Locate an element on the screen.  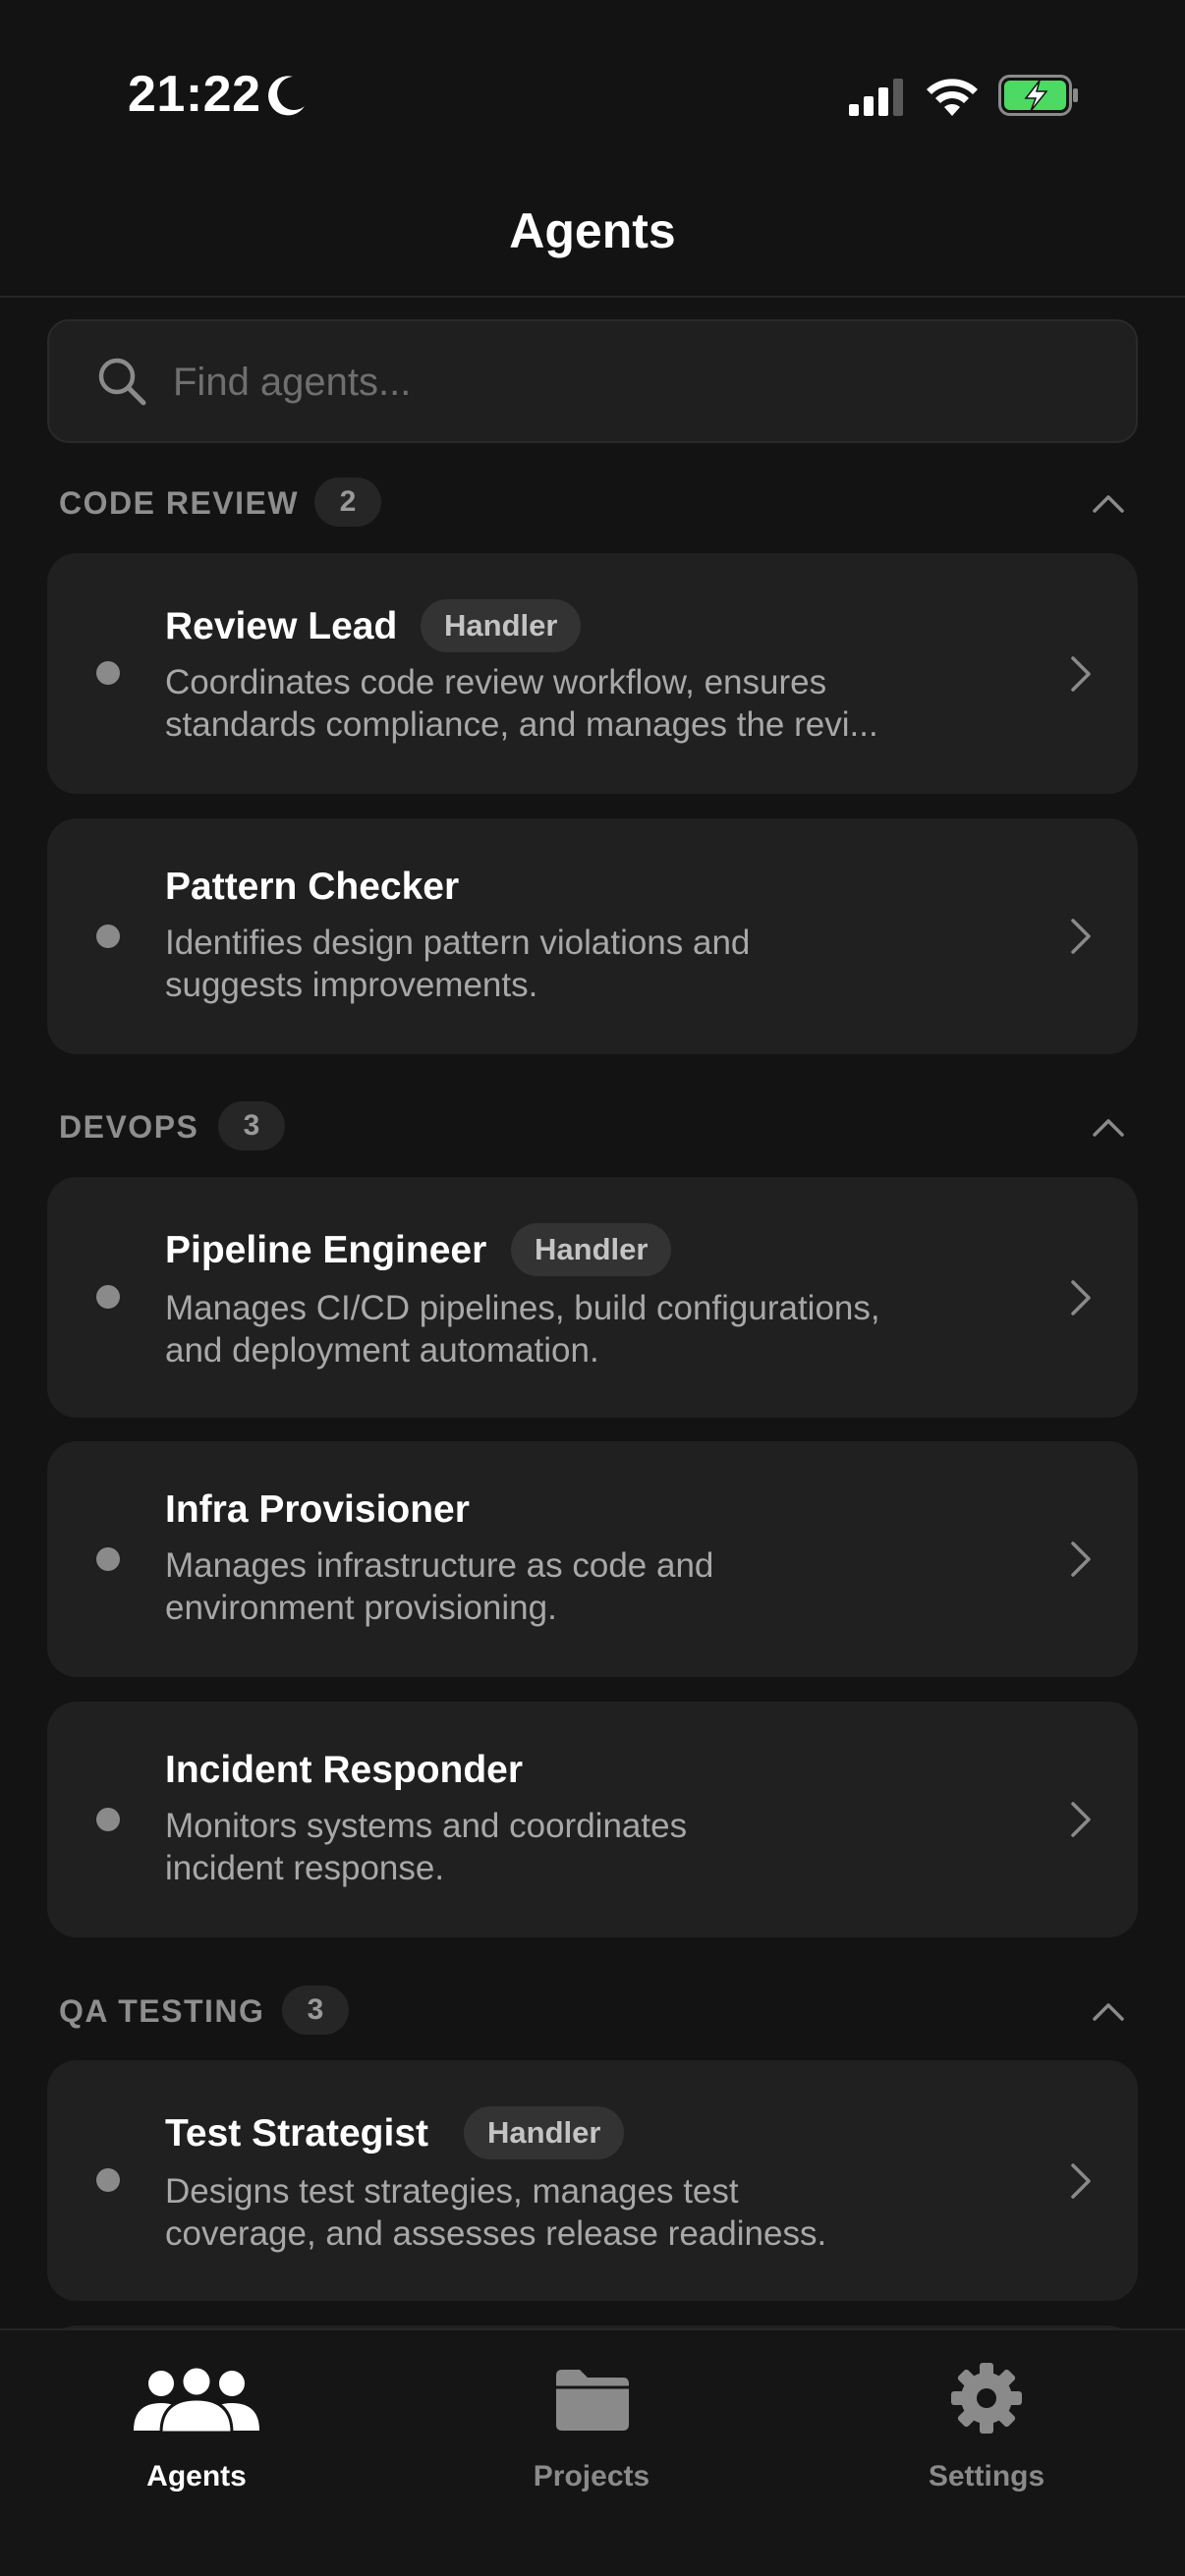
section-title: QA TESTING is located at coordinates (162, 2011).